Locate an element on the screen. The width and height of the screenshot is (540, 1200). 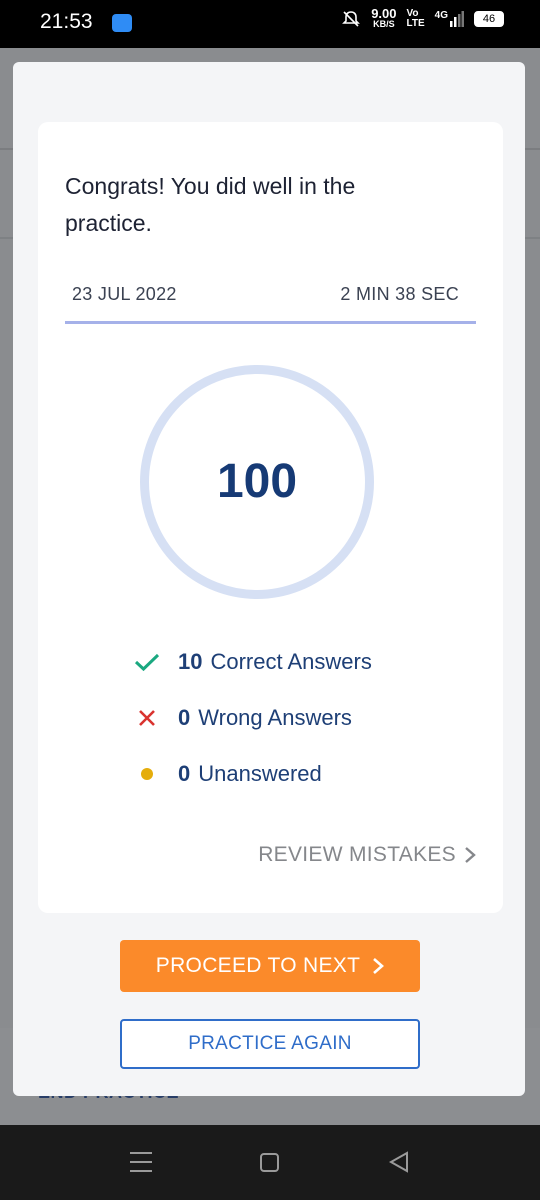
congrats-message: Congrats! You did well in the practice. is located at coordinates (210, 204).